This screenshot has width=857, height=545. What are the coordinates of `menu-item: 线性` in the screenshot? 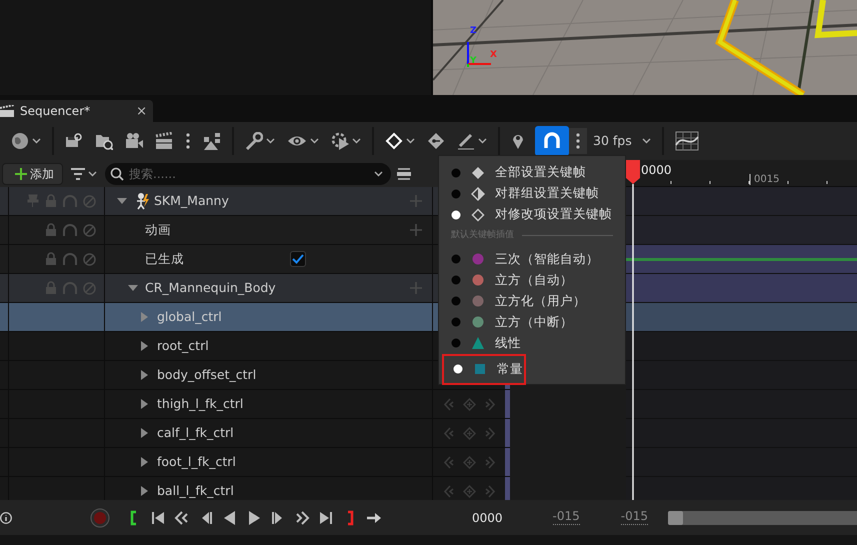 It's located at (532, 343).